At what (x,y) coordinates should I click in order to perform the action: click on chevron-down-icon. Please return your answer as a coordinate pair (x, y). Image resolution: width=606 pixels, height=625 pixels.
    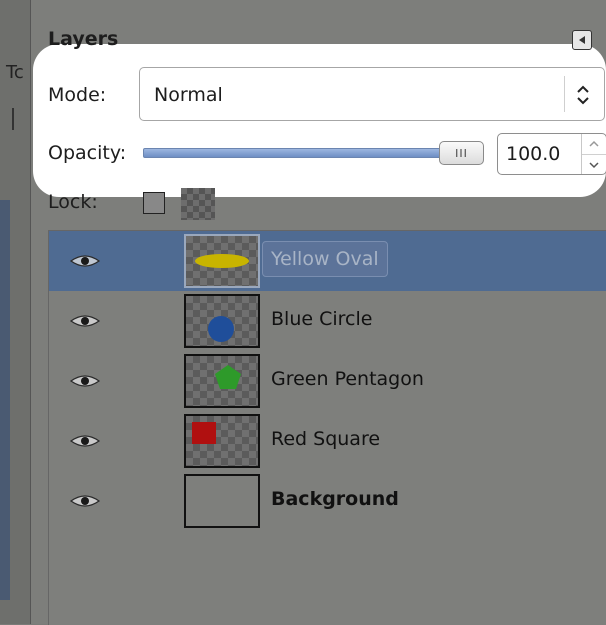
    Looking at the image, I should click on (594, 165).